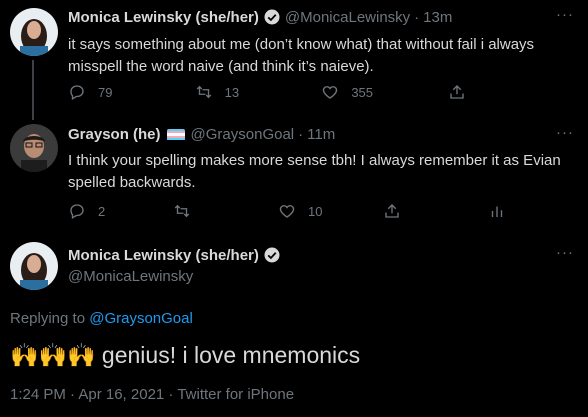 The width and height of the screenshot is (588, 417). What do you see at coordinates (34, 148) in the screenshot?
I see `avatar-grayson` at bounding box center [34, 148].